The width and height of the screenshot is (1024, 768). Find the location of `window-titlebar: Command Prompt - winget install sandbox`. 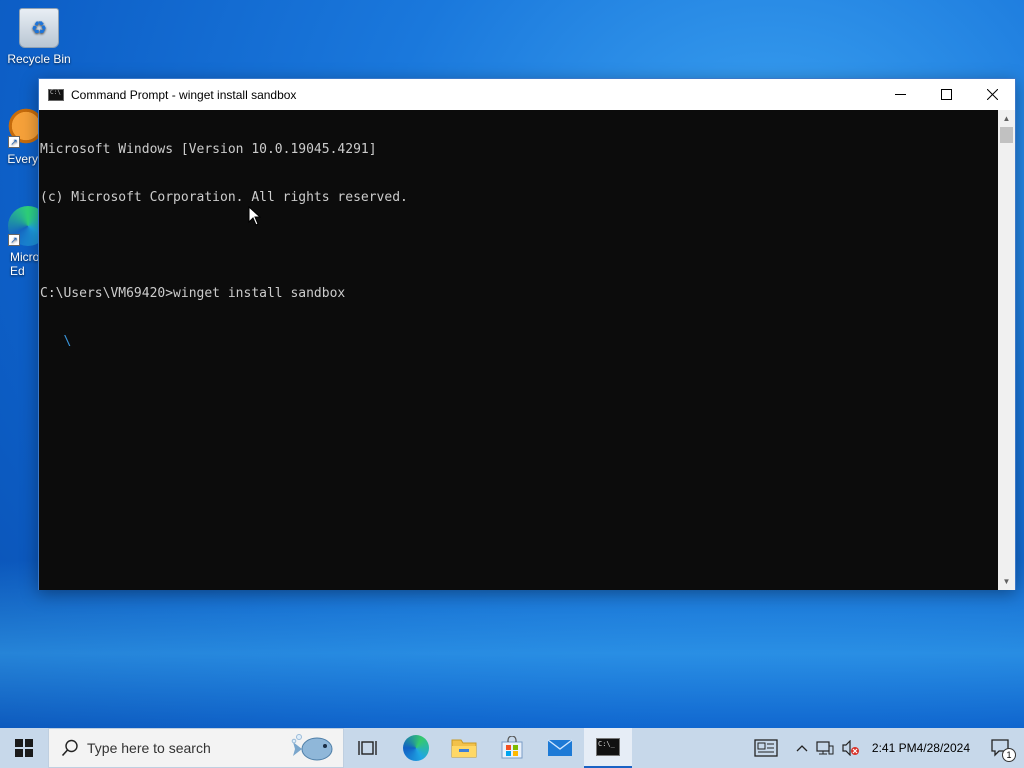

window-titlebar: Command Prompt - winget install sandbox is located at coordinates (527, 94).